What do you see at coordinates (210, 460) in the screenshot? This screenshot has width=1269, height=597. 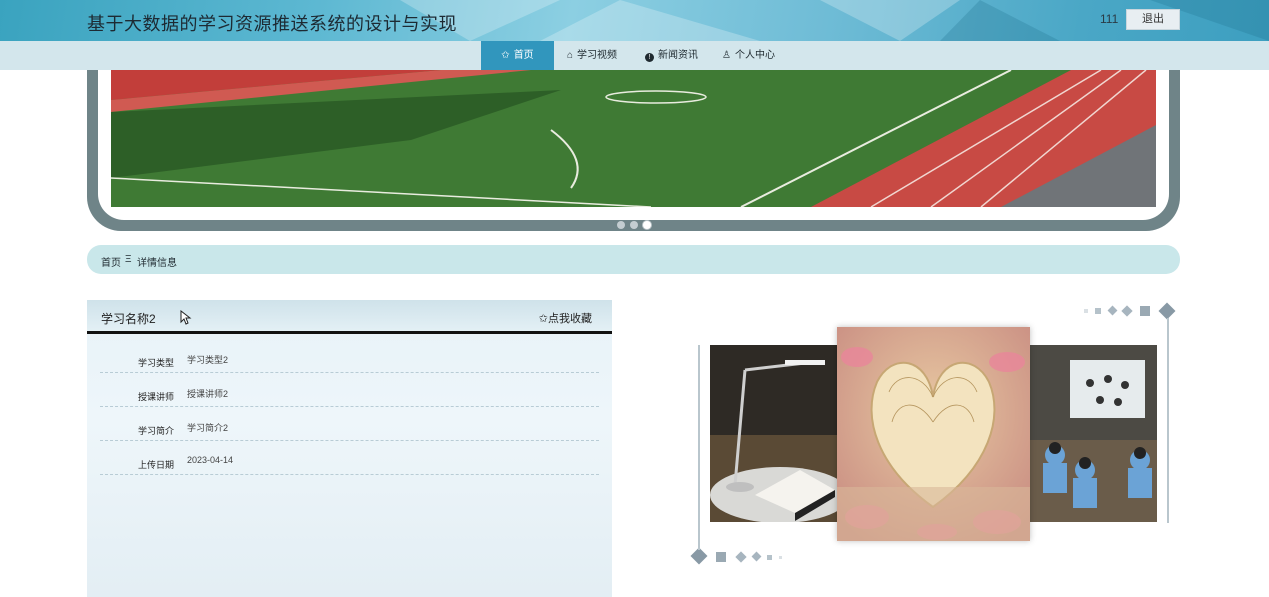 I see `field-value: 2023-04-14` at bounding box center [210, 460].